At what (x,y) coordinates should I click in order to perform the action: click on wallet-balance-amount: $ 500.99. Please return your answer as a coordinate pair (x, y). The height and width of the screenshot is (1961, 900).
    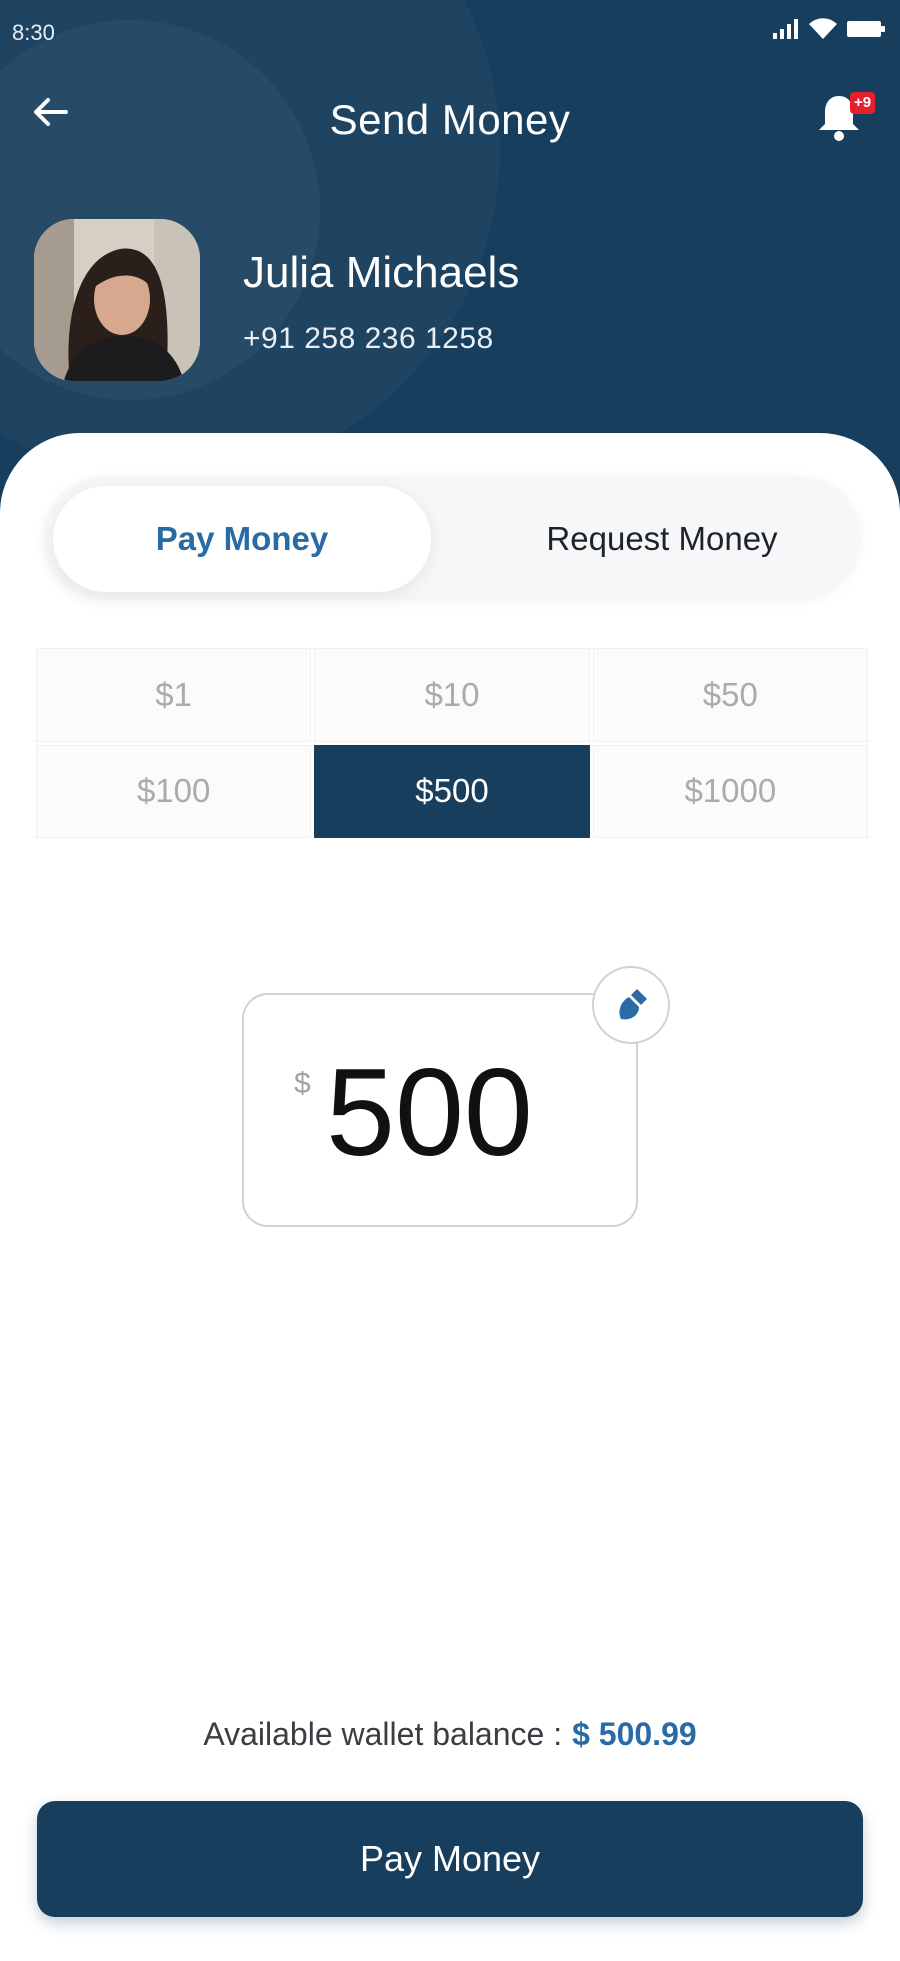
    Looking at the image, I should click on (634, 1734).